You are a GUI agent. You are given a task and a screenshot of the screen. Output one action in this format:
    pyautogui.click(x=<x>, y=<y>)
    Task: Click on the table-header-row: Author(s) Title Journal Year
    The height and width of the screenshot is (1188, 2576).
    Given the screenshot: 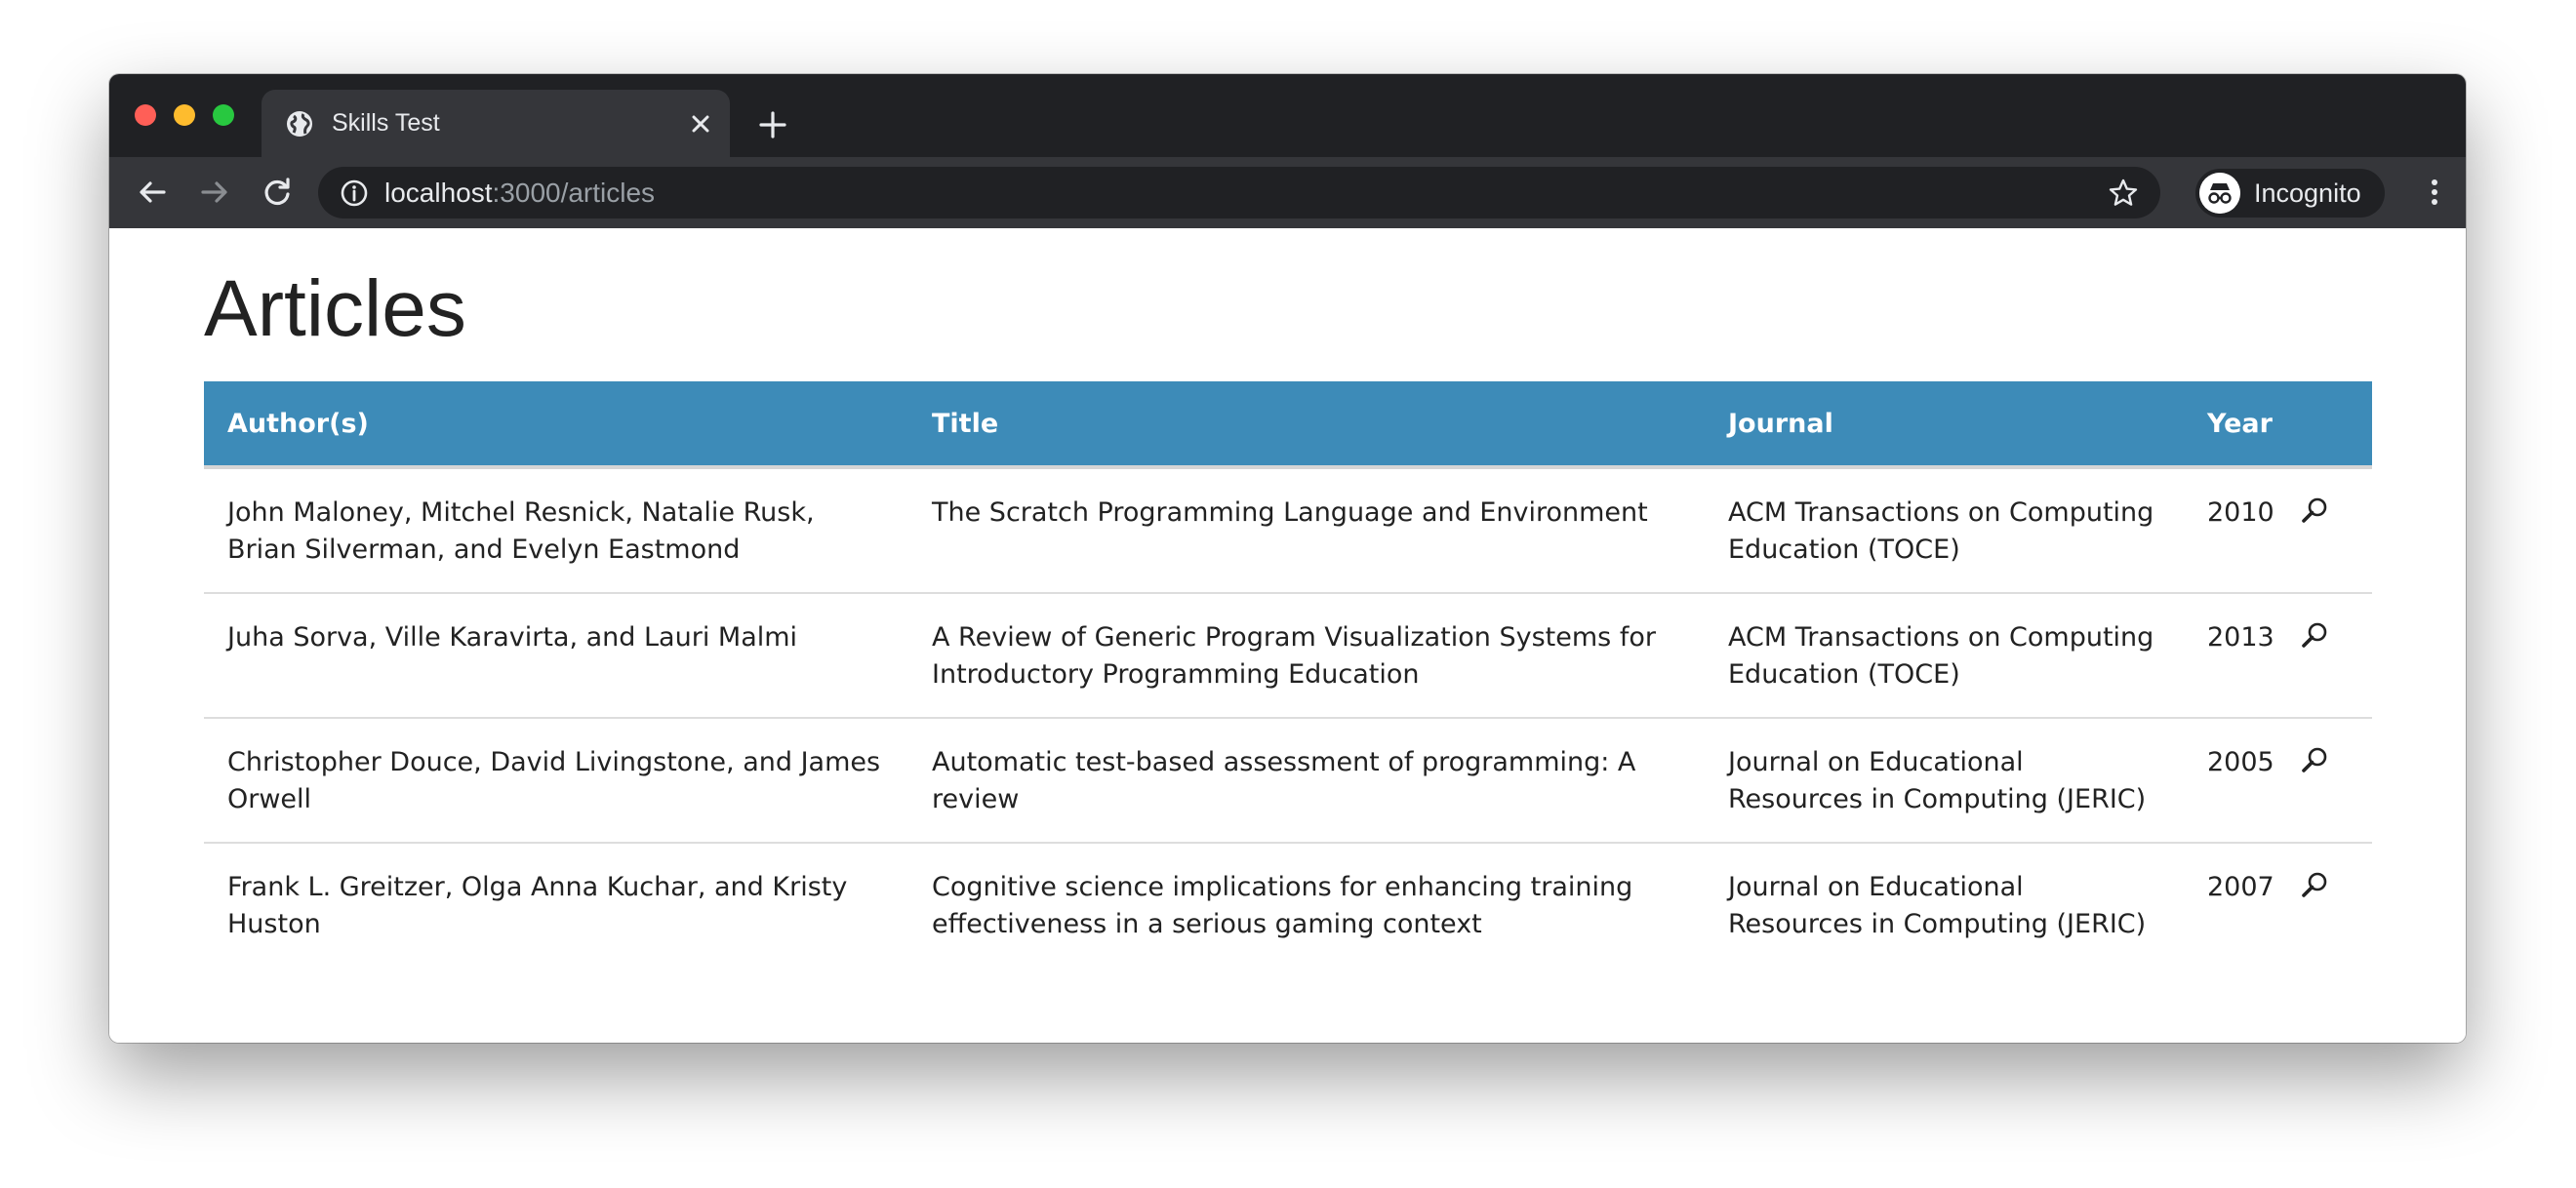 What is the action you would take?
    pyautogui.click(x=1288, y=425)
    